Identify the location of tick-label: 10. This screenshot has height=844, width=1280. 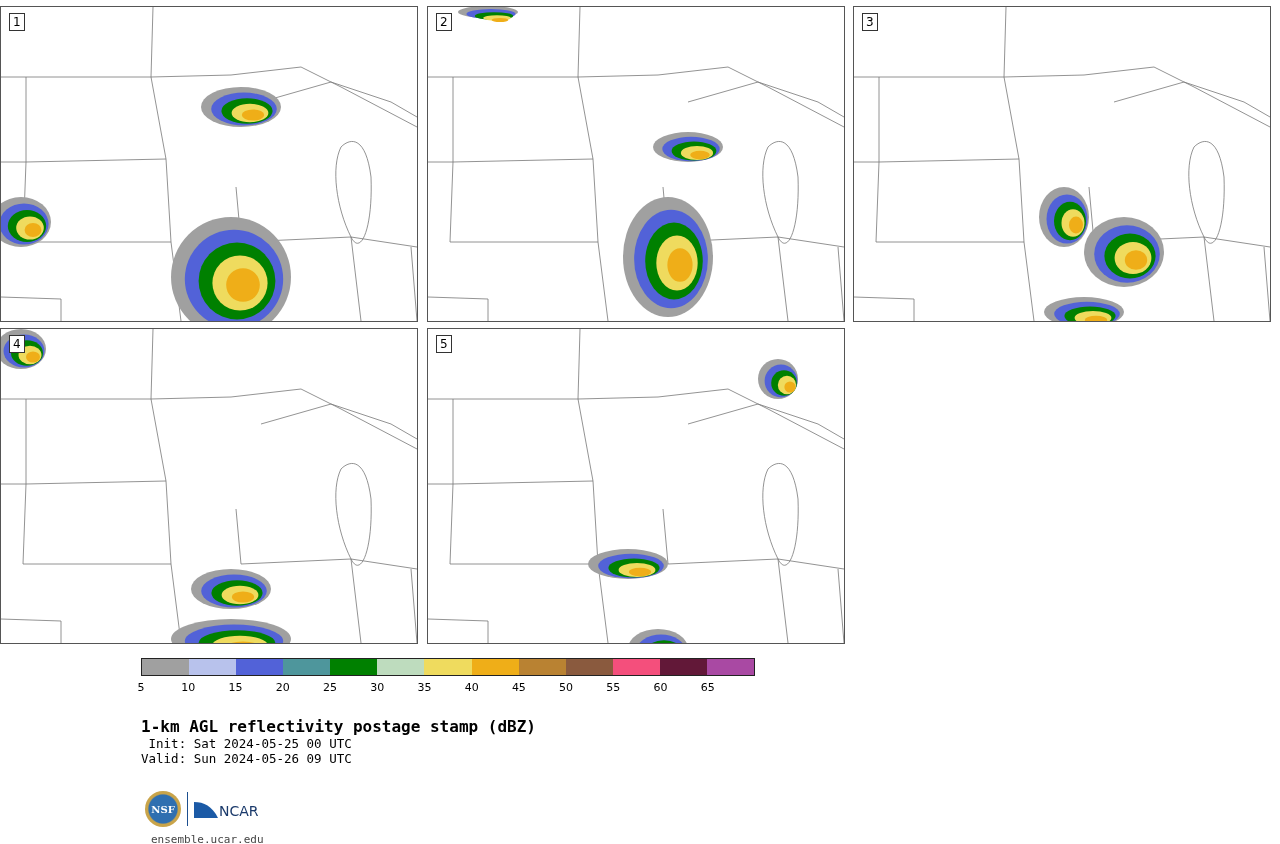
(188, 687).